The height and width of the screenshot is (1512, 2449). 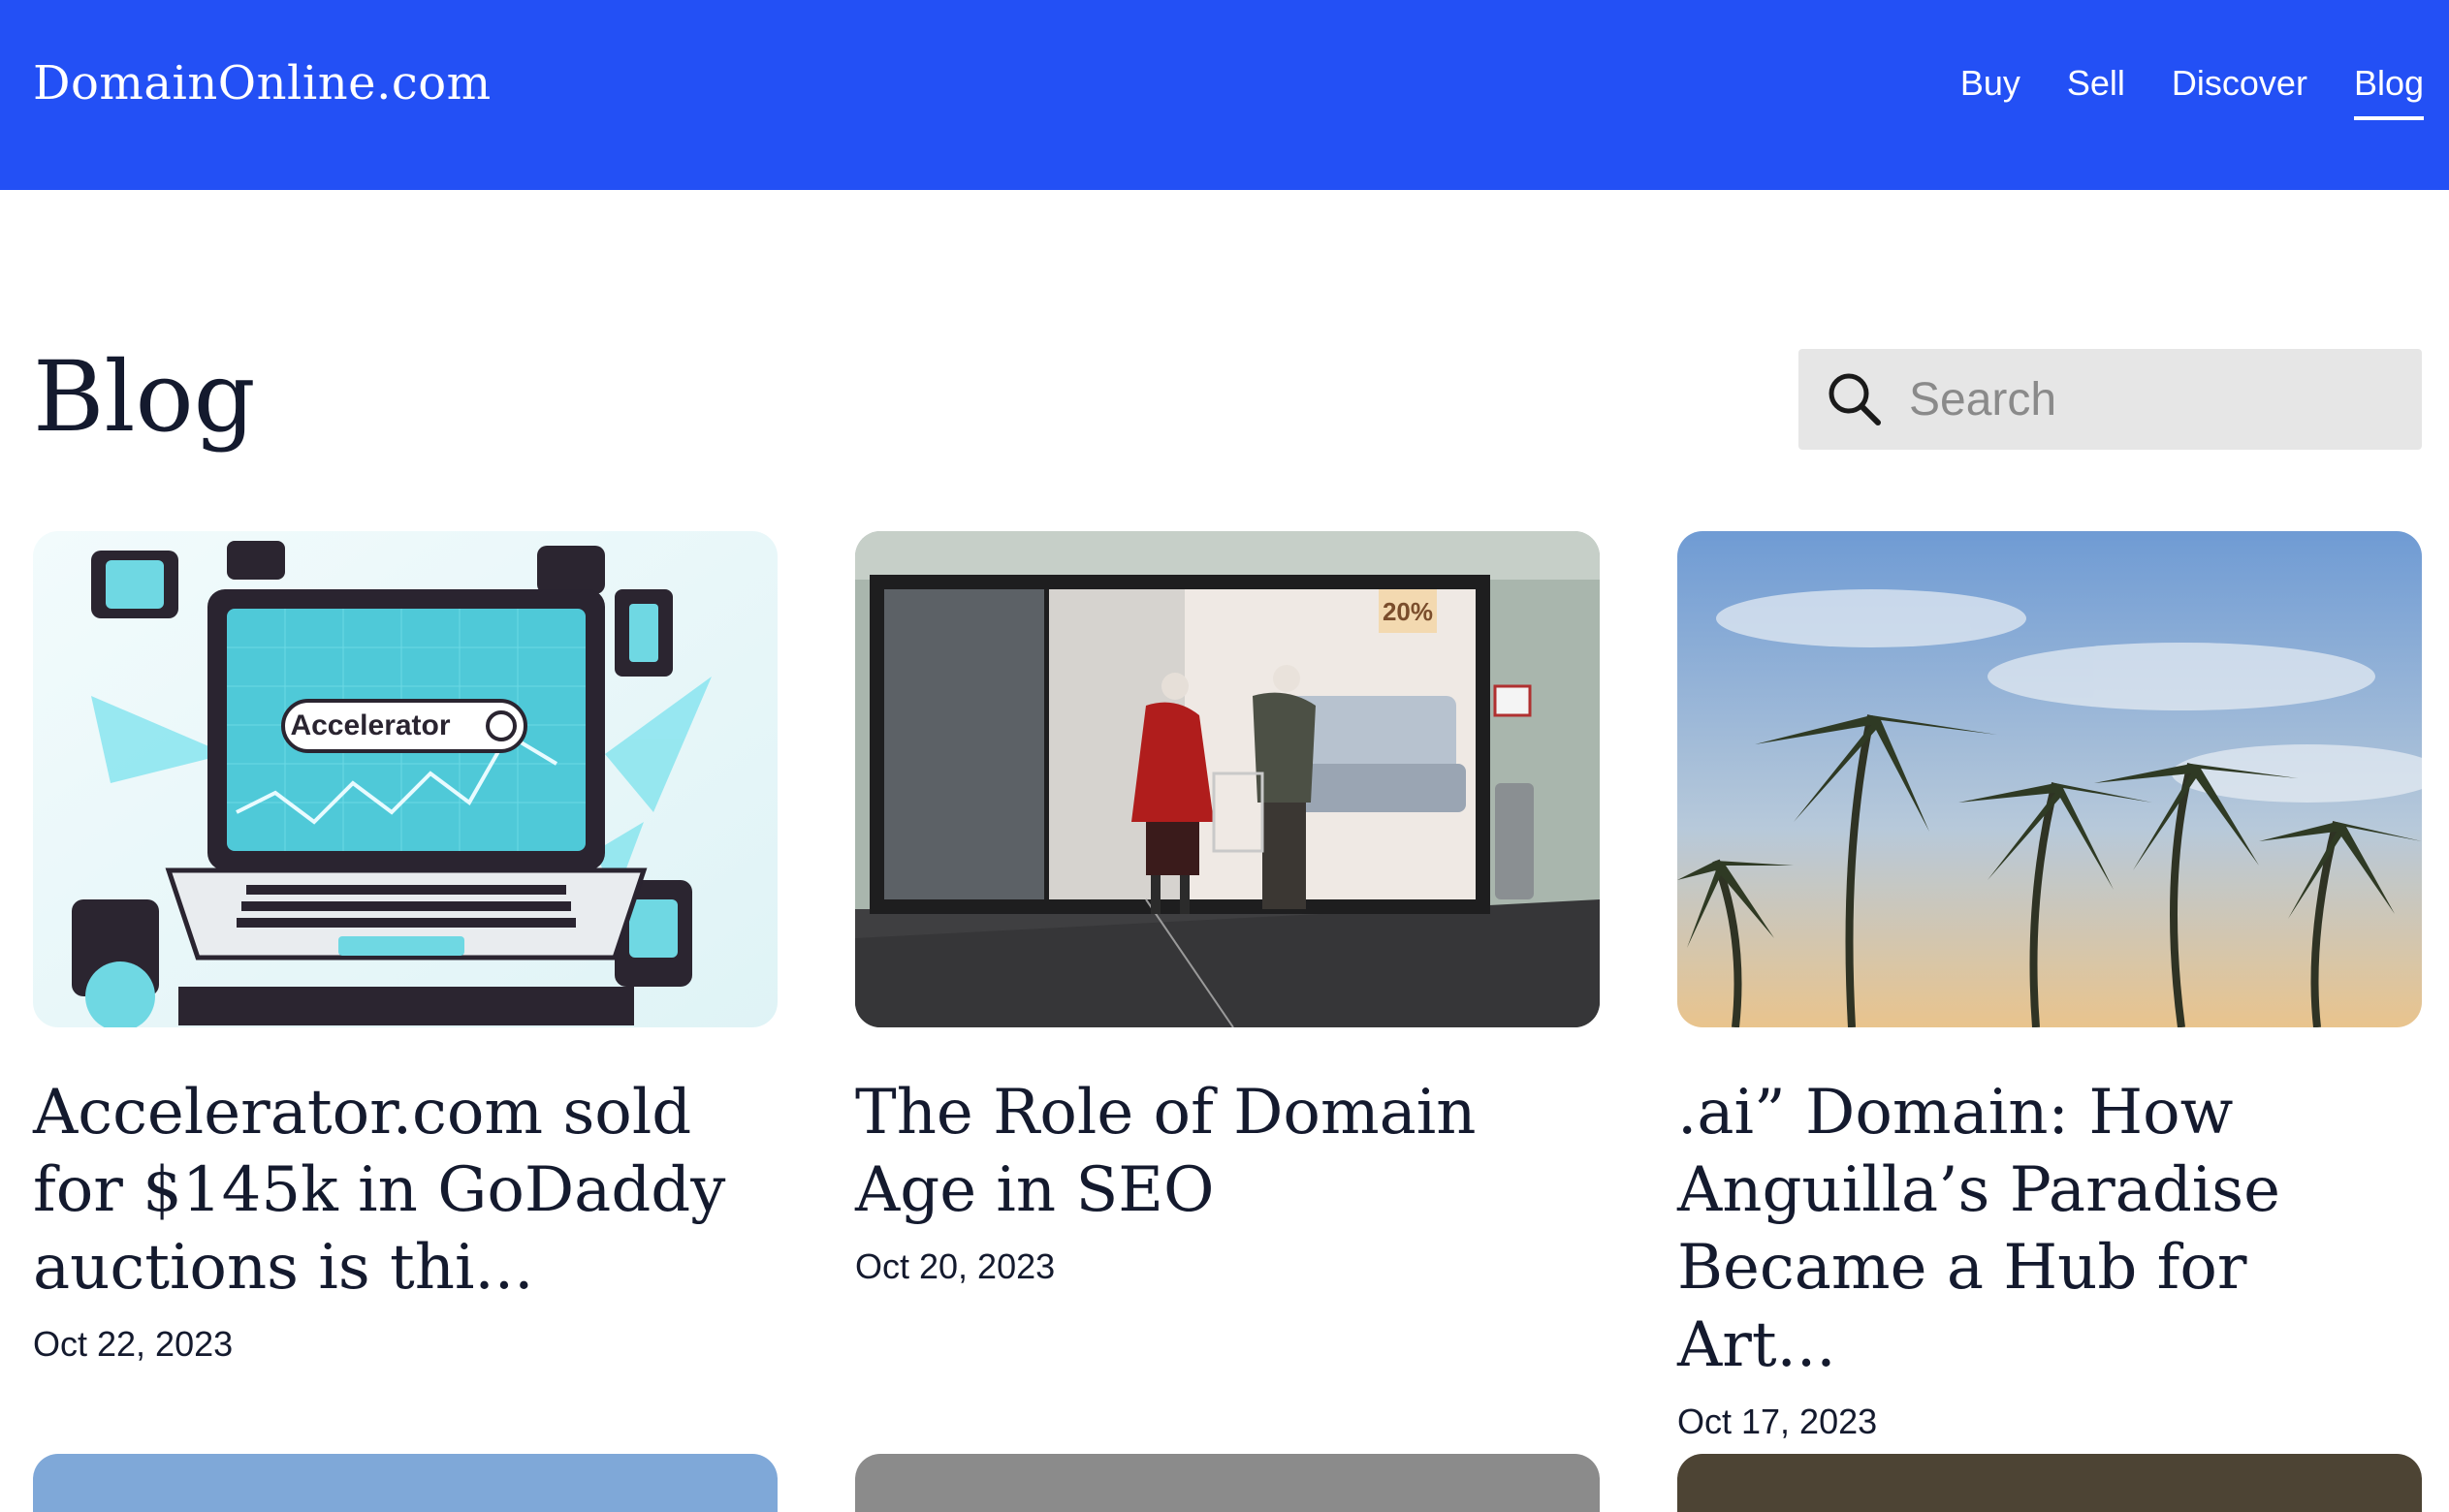 I want to click on post-date: Oct 20, 2023, so click(x=955, y=1266).